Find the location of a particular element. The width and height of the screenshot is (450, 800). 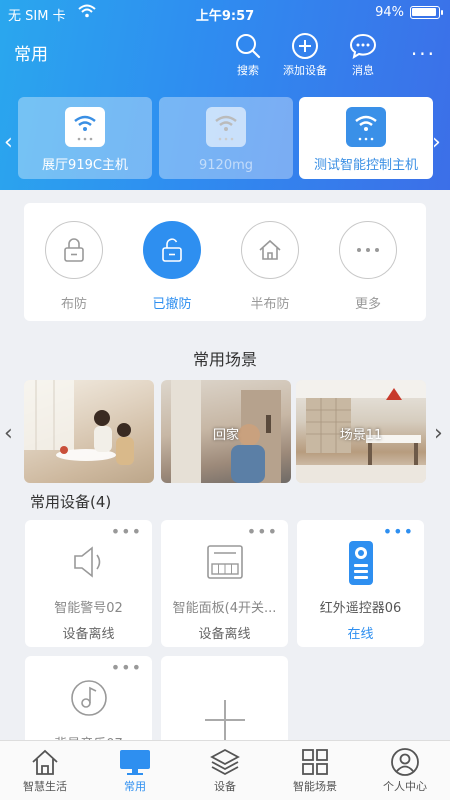

host-card: 9120mg is located at coordinates (226, 138).